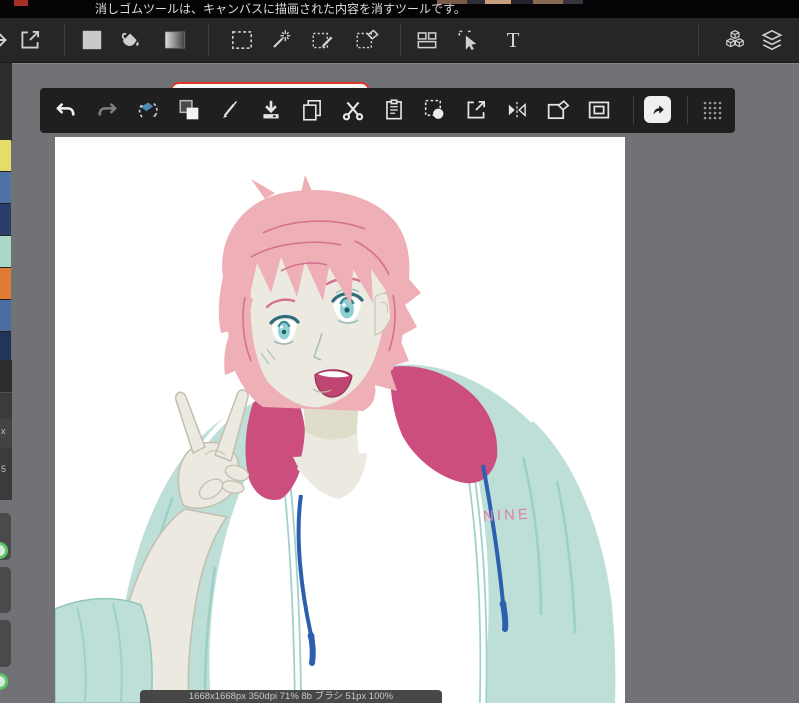 The width and height of the screenshot is (799, 703). I want to click on pen-icon, so click(230, 110).